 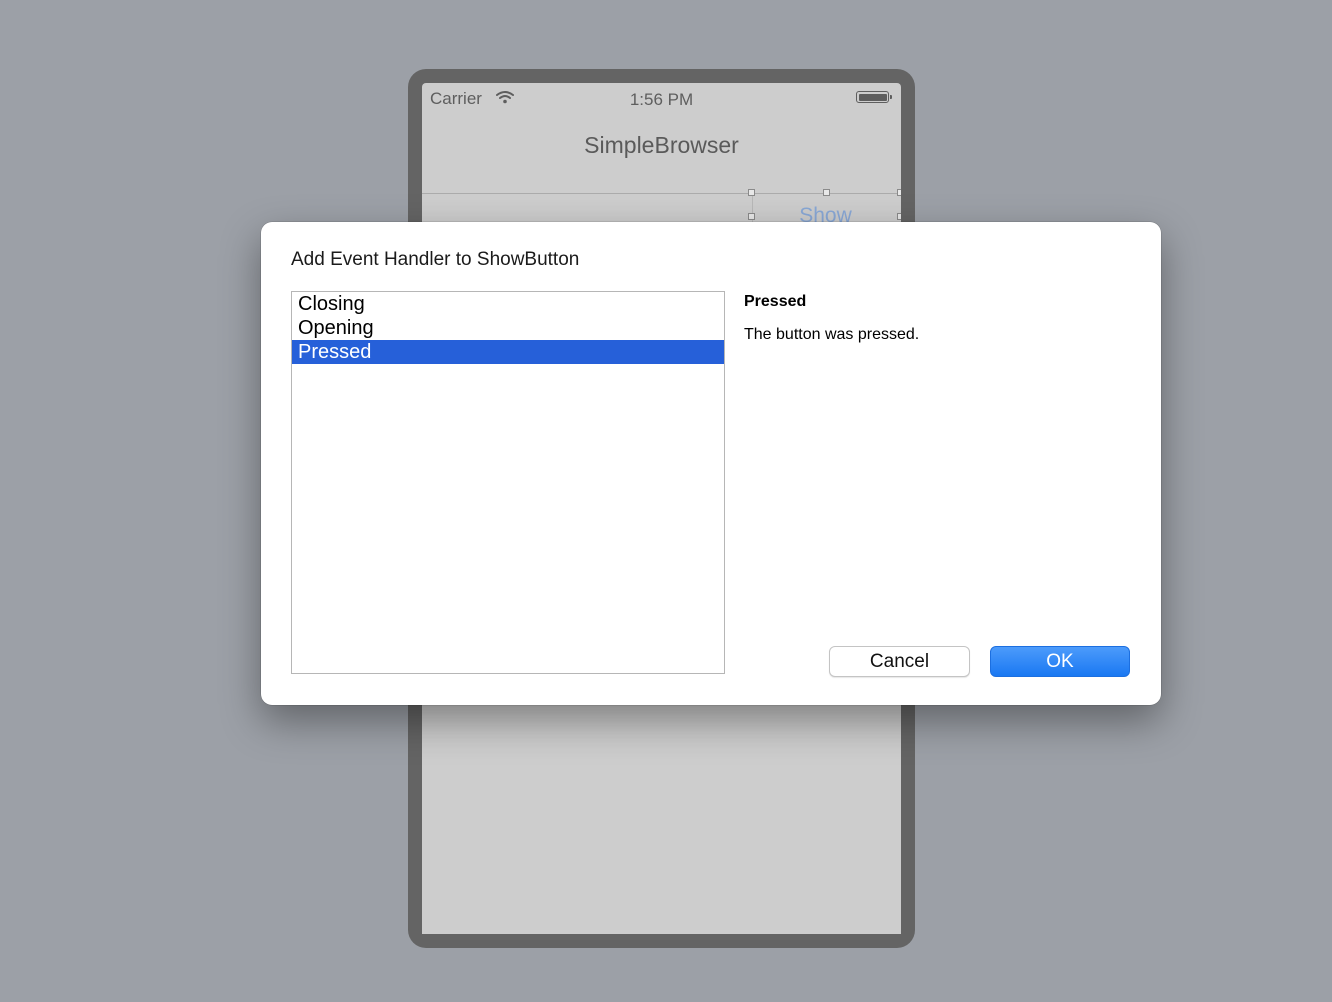 I want to click on event-description-text: The button was pressed., so click(x=832, y=334).